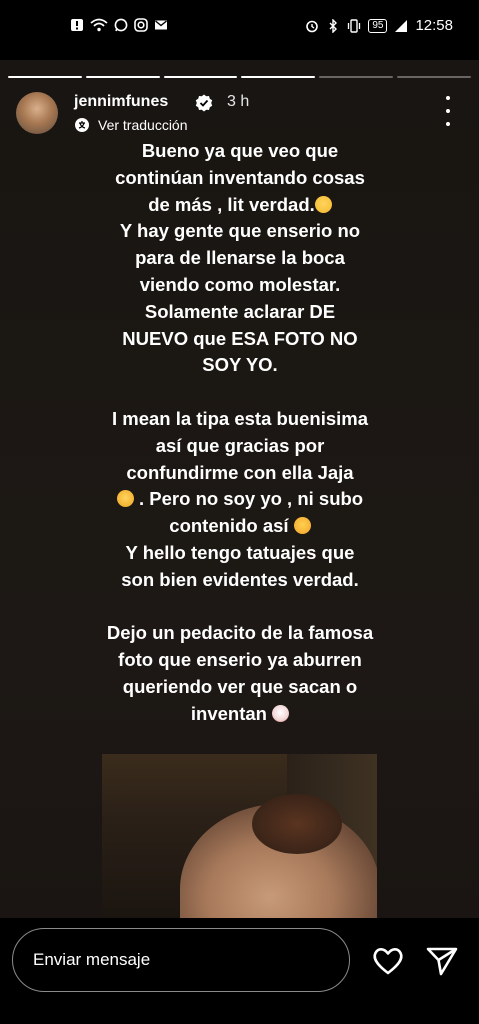  I want to click on text-line: . Pero no soy yo , ni subo, so click(240, 499).